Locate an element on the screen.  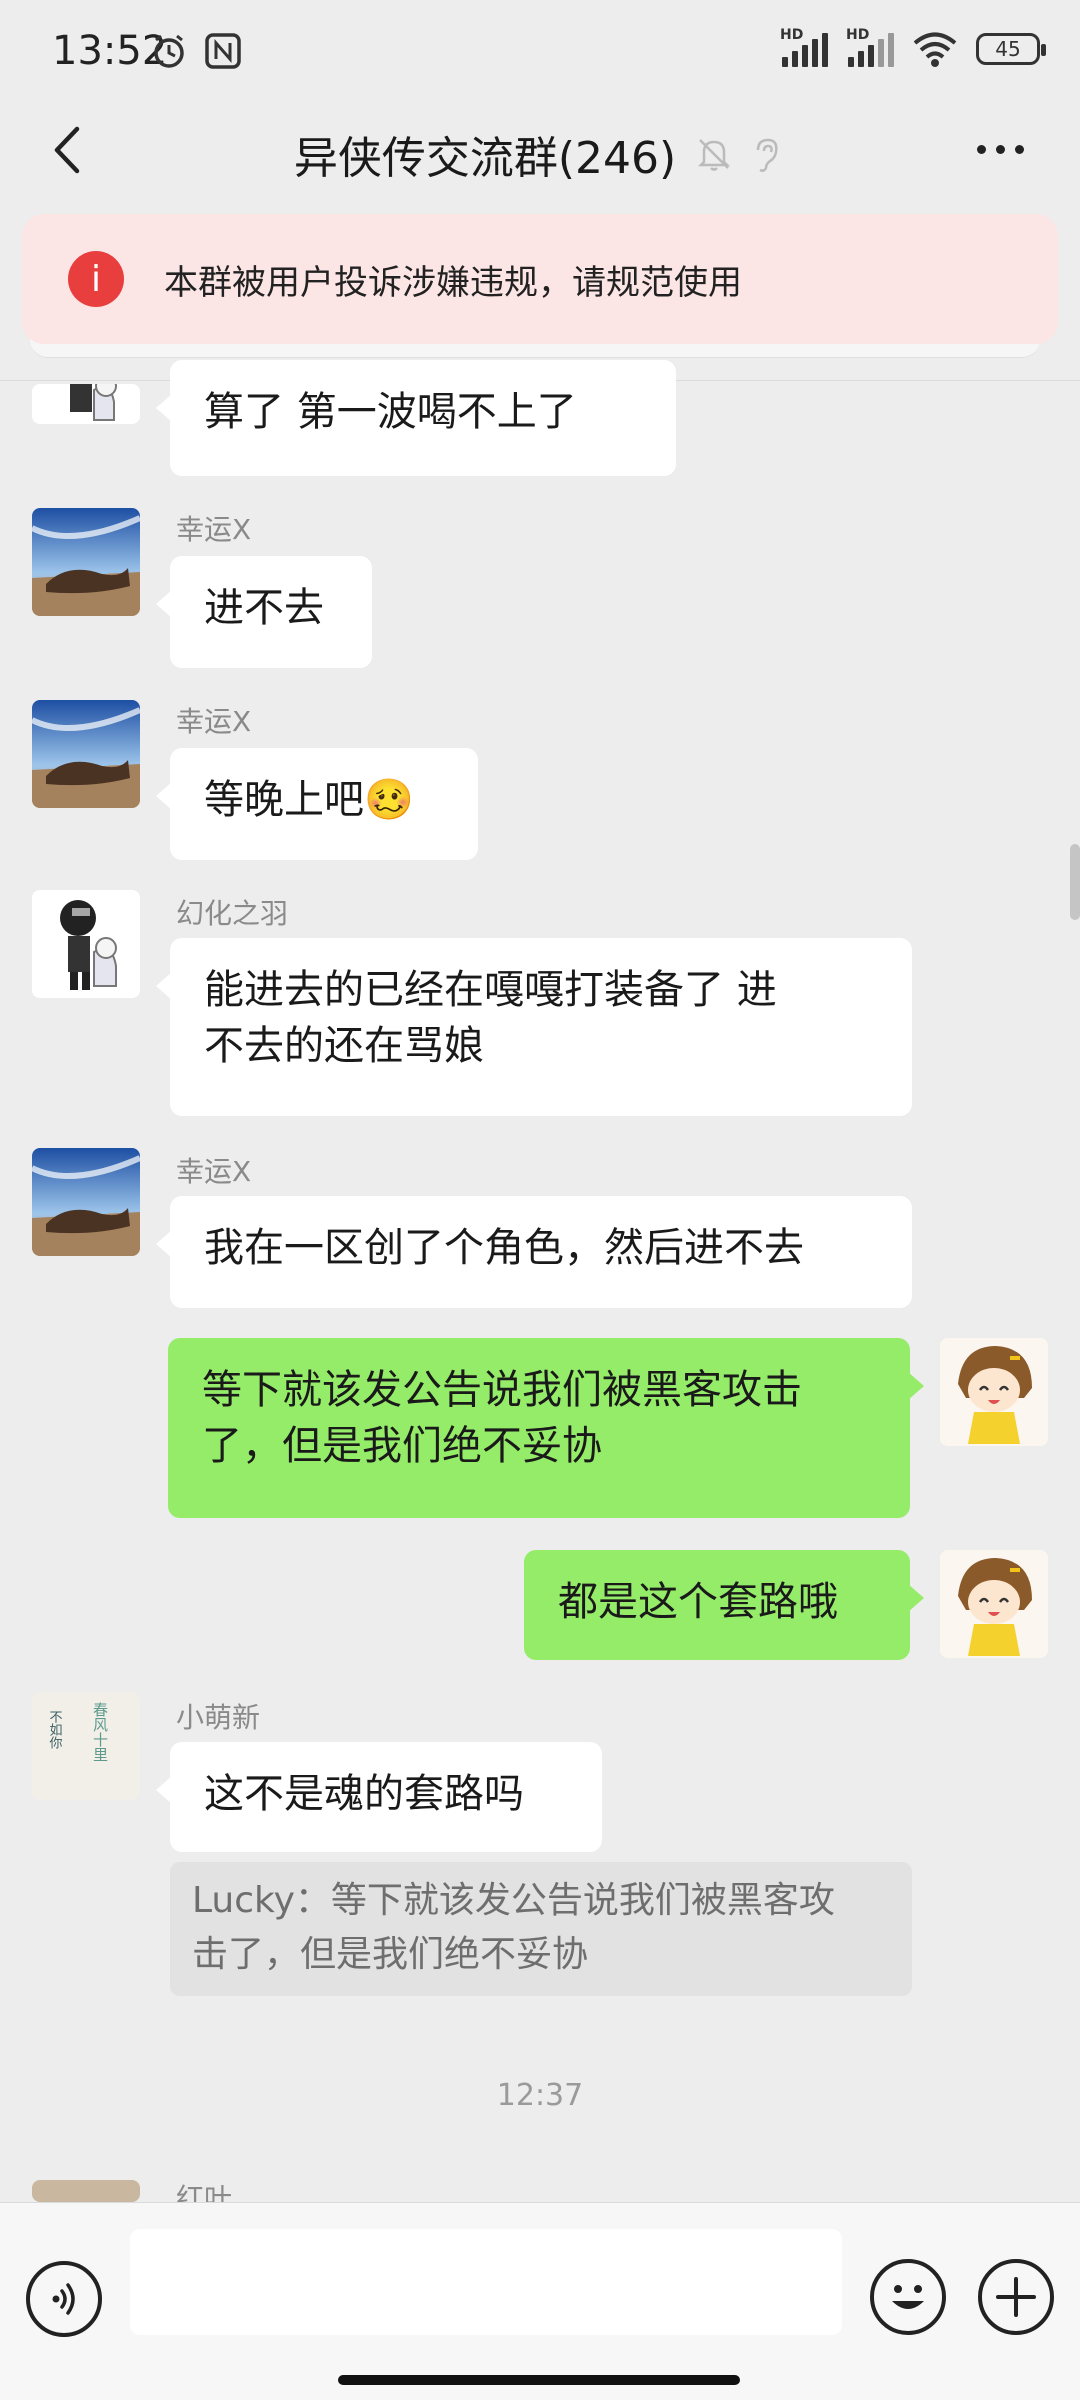
my-message-bubble: 都是这个套路哦 is located at coordinates (724, 1605).